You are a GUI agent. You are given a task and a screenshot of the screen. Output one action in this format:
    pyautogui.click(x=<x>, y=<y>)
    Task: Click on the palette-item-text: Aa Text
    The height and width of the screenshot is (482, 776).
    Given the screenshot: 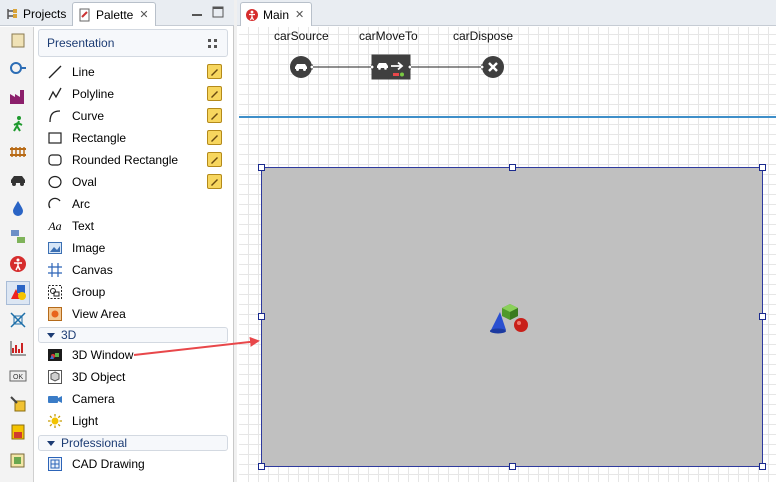 What is the action you would take?
    pyautogui.click(x=137, y=226)
    